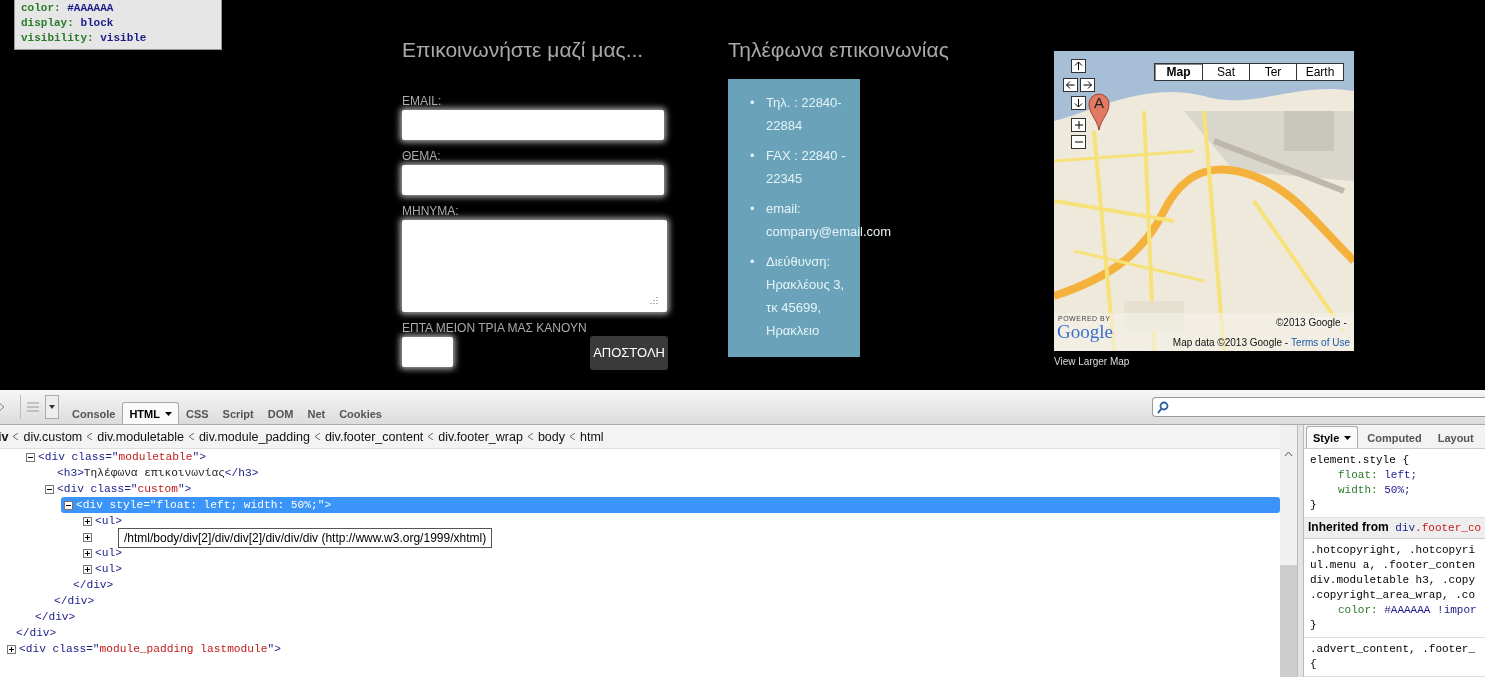 The height and width of the screenshot is (677, 1485). What do you see at coordinates (1438, 528) in the screenshot?
I see `inherited-element: div.footer_co` at bounding box center [1438, 528].